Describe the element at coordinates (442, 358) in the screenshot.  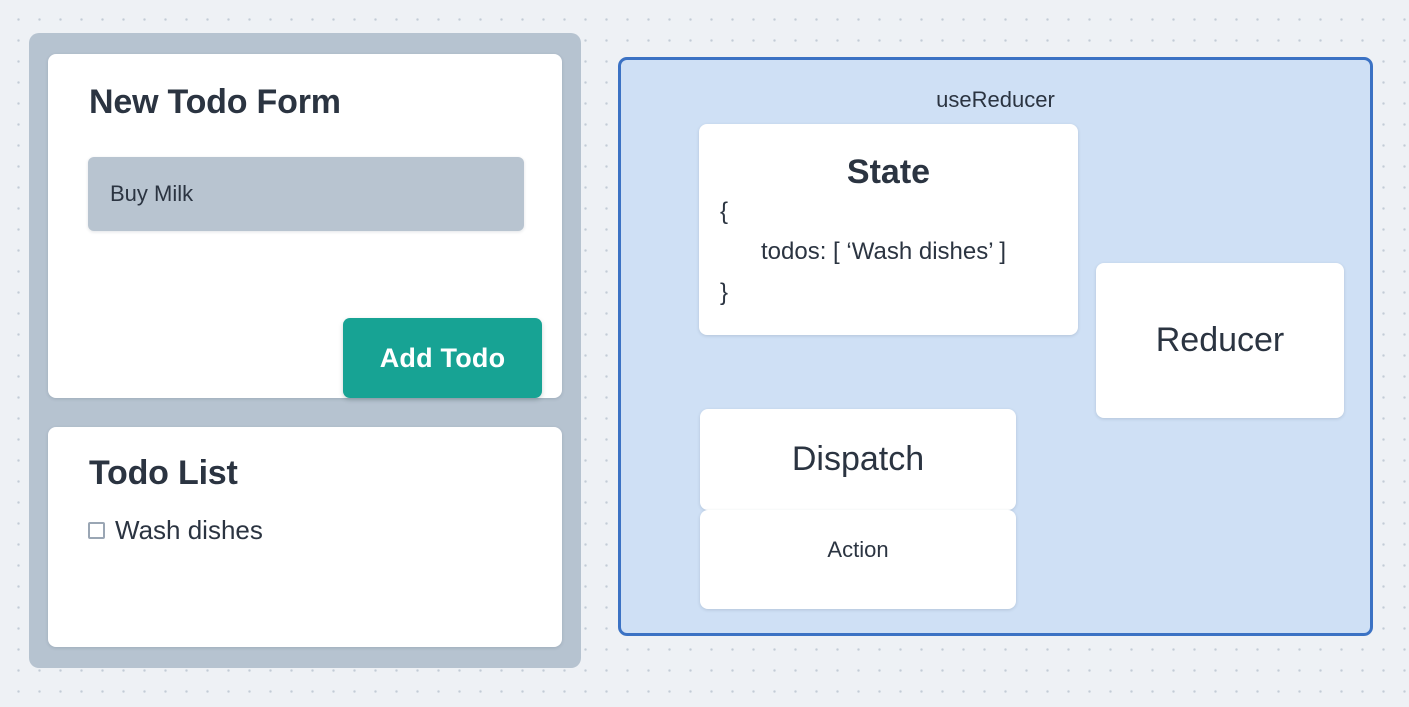
I see `add-todo-button: Add Todo` at that location.